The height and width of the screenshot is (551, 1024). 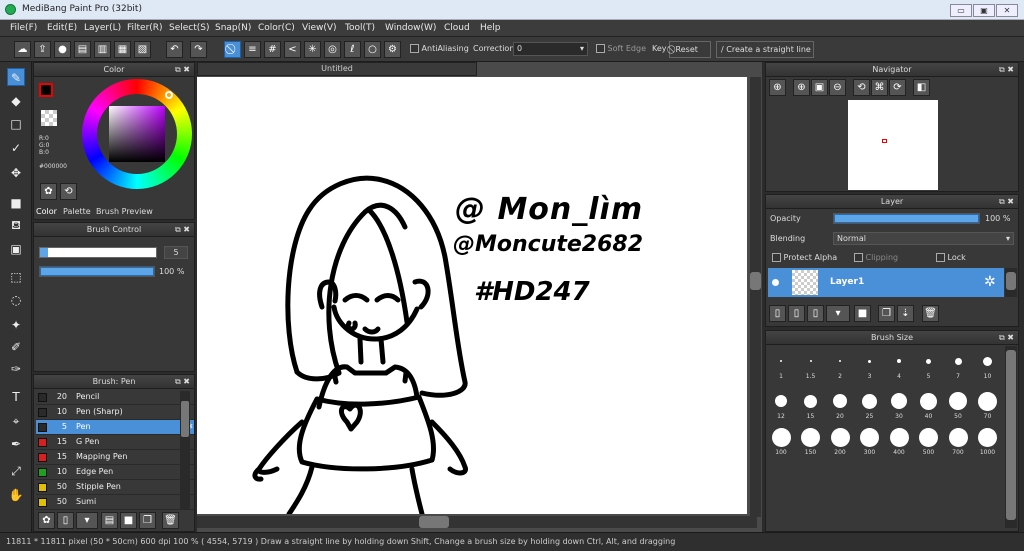 What do you see at coordinates (115, 457) in the screenshot?
I see `brush-item: 15 Mapping Pen` at bounding box center [115, 457].